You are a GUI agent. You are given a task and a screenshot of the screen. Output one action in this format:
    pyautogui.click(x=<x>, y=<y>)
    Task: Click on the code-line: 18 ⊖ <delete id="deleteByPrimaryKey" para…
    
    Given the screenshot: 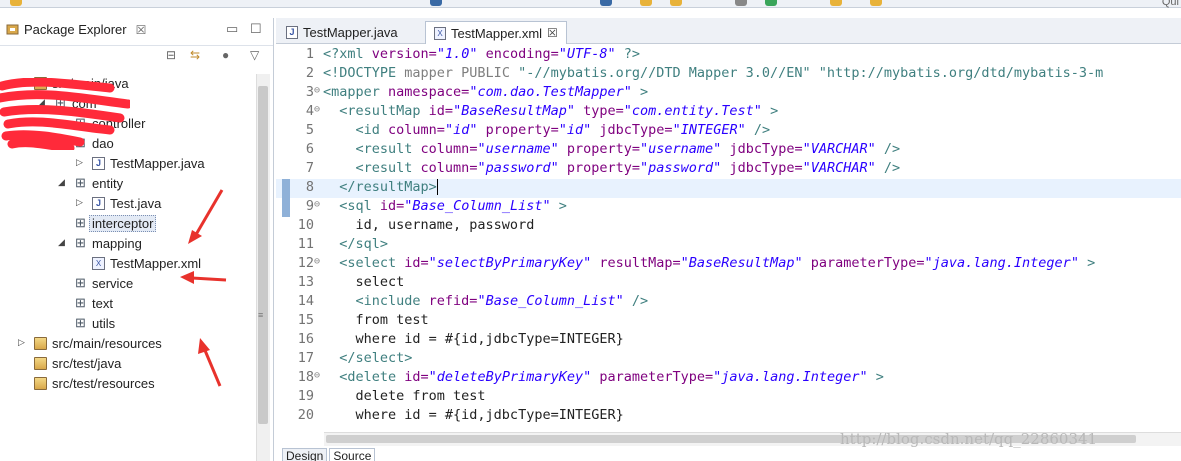 What is the action you would take?
    pyautogui.click(x=728, y=378)
    